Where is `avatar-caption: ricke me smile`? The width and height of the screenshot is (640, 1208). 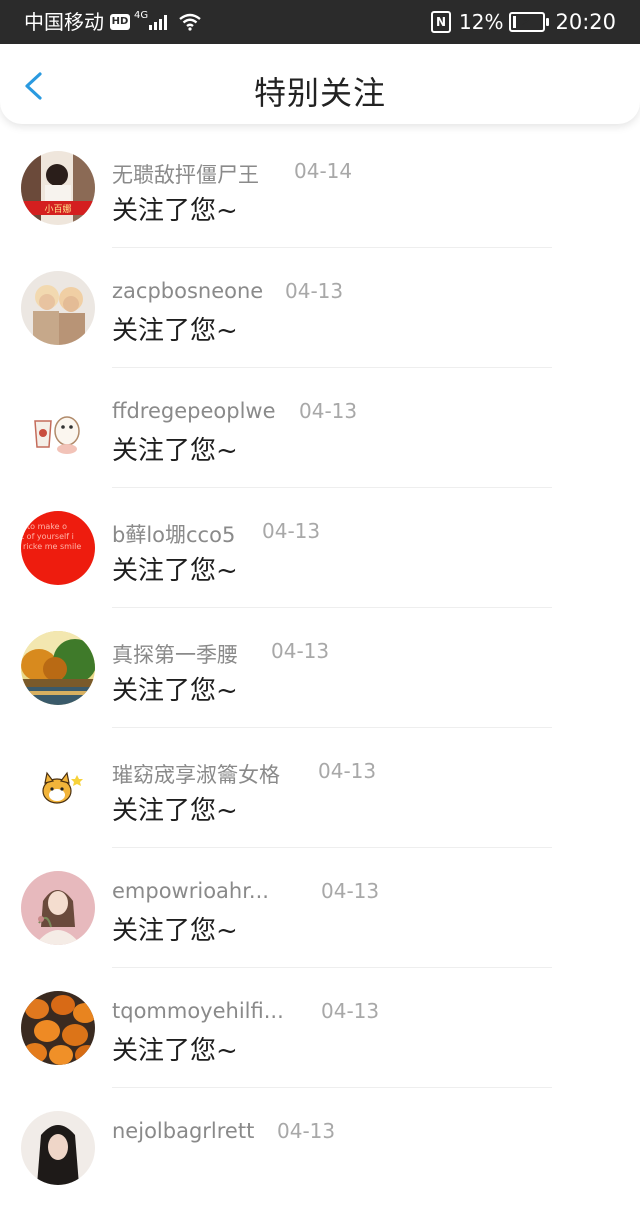 avatar-caption: ricke me smile is located at coordinates (52, 546).